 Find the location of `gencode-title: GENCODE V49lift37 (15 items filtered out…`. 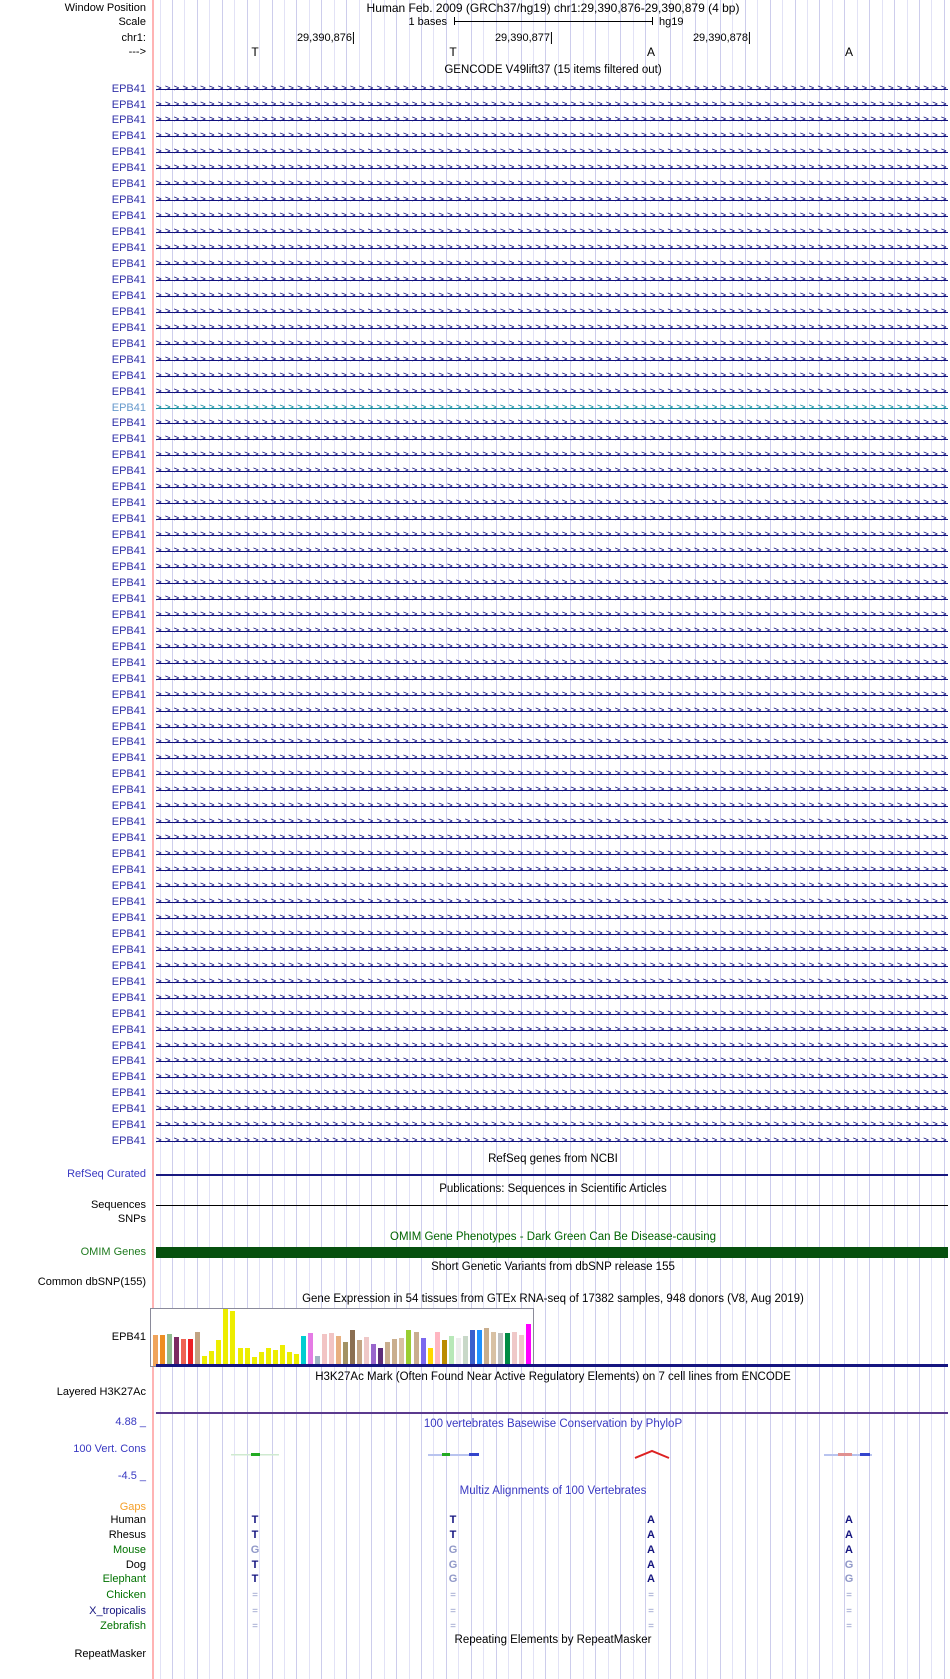

gencode-title: GENCODE V49lift37 (15 items filtered out… is located at coordinates (553, 70).